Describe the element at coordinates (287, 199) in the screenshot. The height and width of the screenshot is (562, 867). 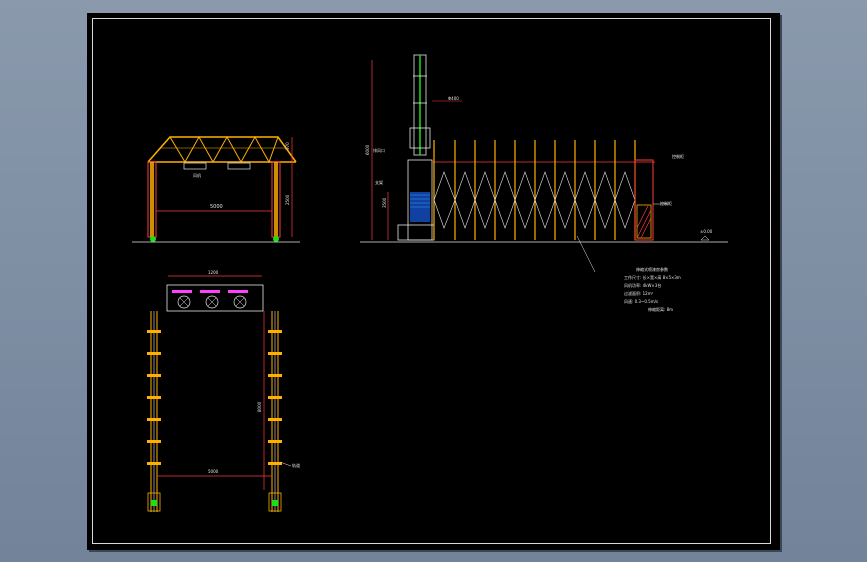
I see `dim-front-height: 2500` at that location.